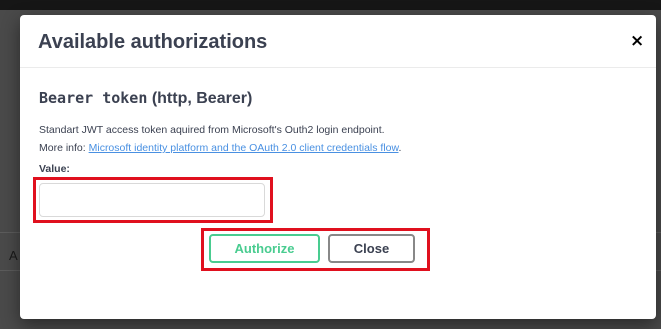 The height and width of the screenshot is (329, 661). Describe the element at coordinates (637, 41) in the screenshot. I see `close-icon: ×` at that location.